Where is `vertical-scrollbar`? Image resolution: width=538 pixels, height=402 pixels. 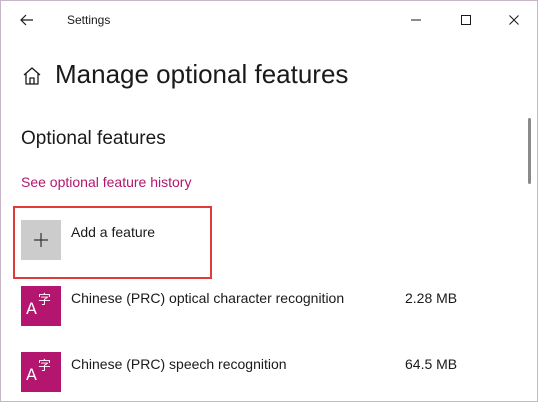 vertical-scrollbar is located at coordinates (529, 151).